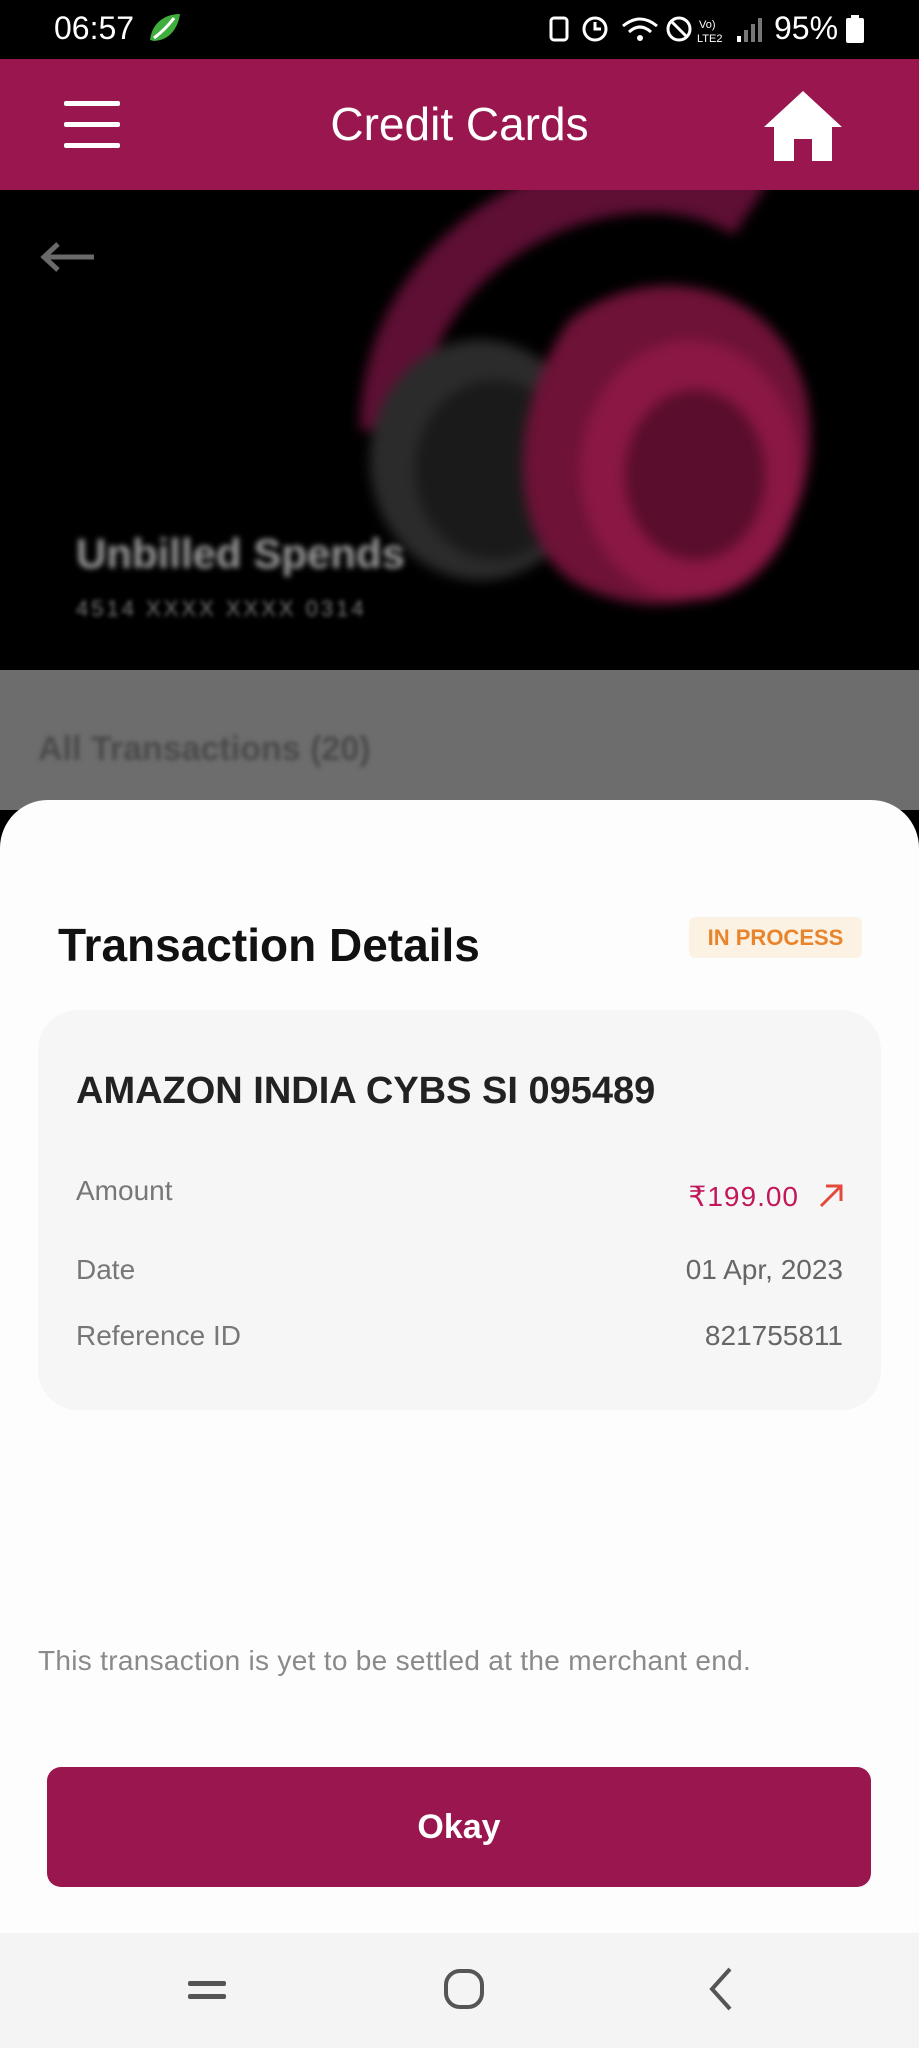  What do you see at coordinates (106, 1269) in the screenshot?
I see `date-label: Date` at bounding box center [106, 1269].